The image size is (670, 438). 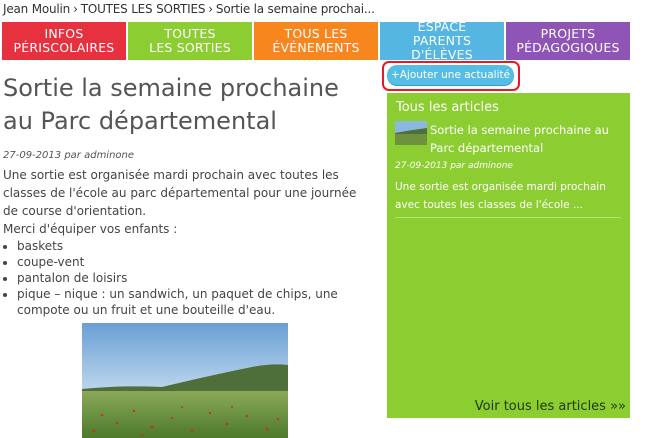 I want to click on sidebar-article-date: 27-09-2013, so click(x=421, y=166).